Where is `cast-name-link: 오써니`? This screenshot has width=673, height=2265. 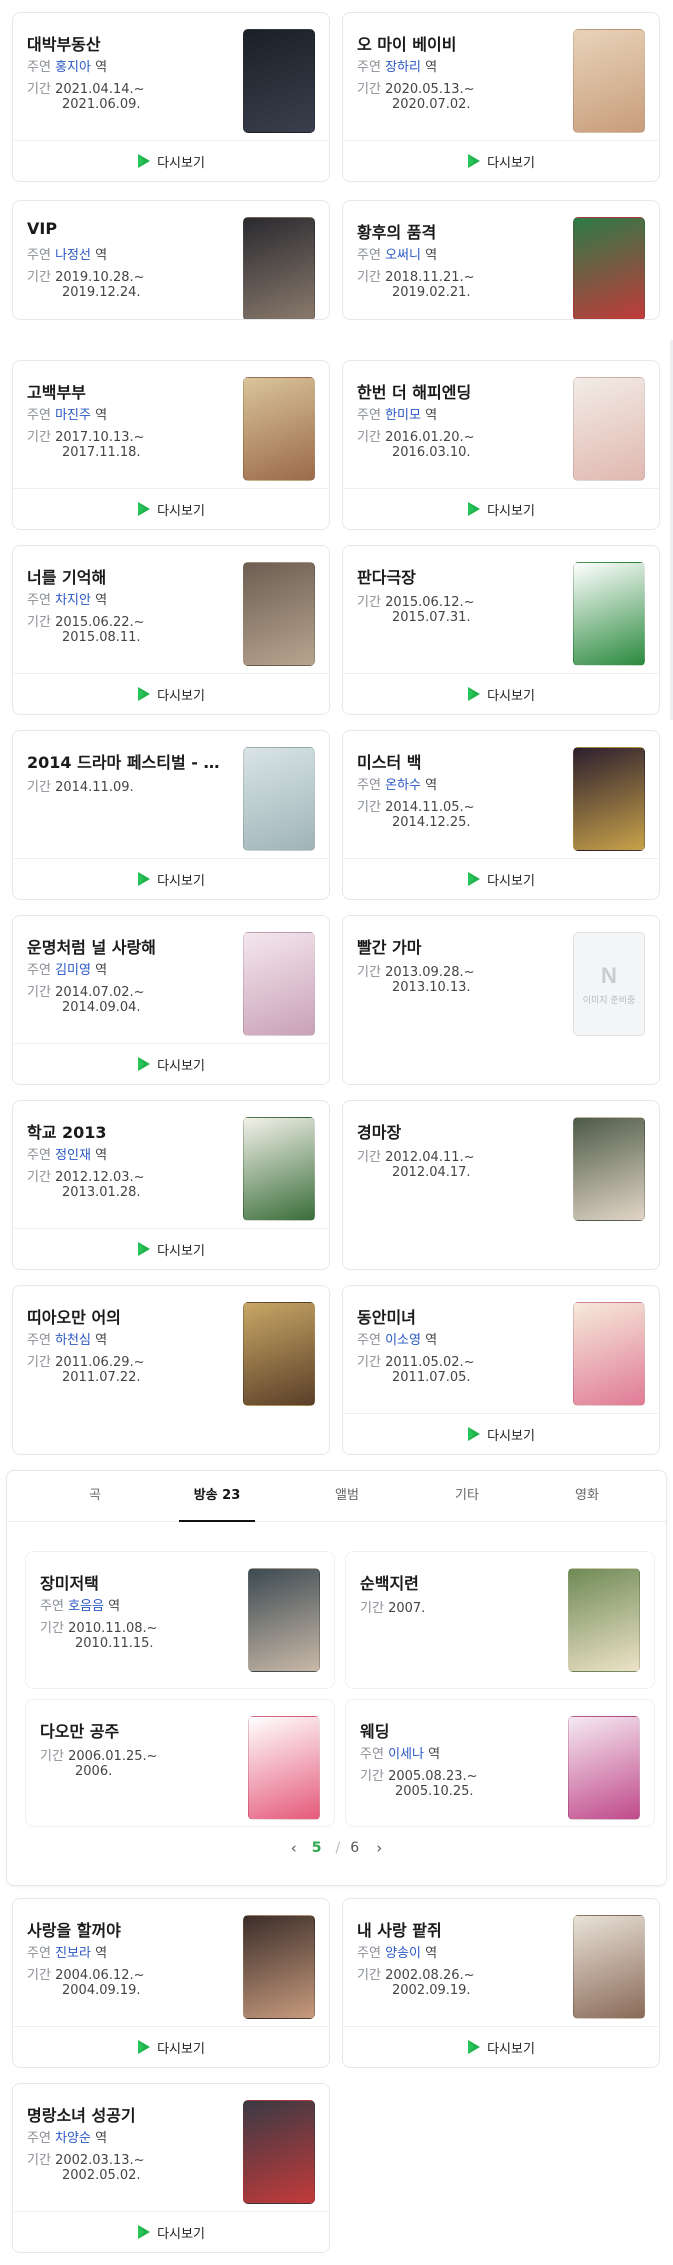
cast-name-link: 오써니 is located at coordinates (403, 255).